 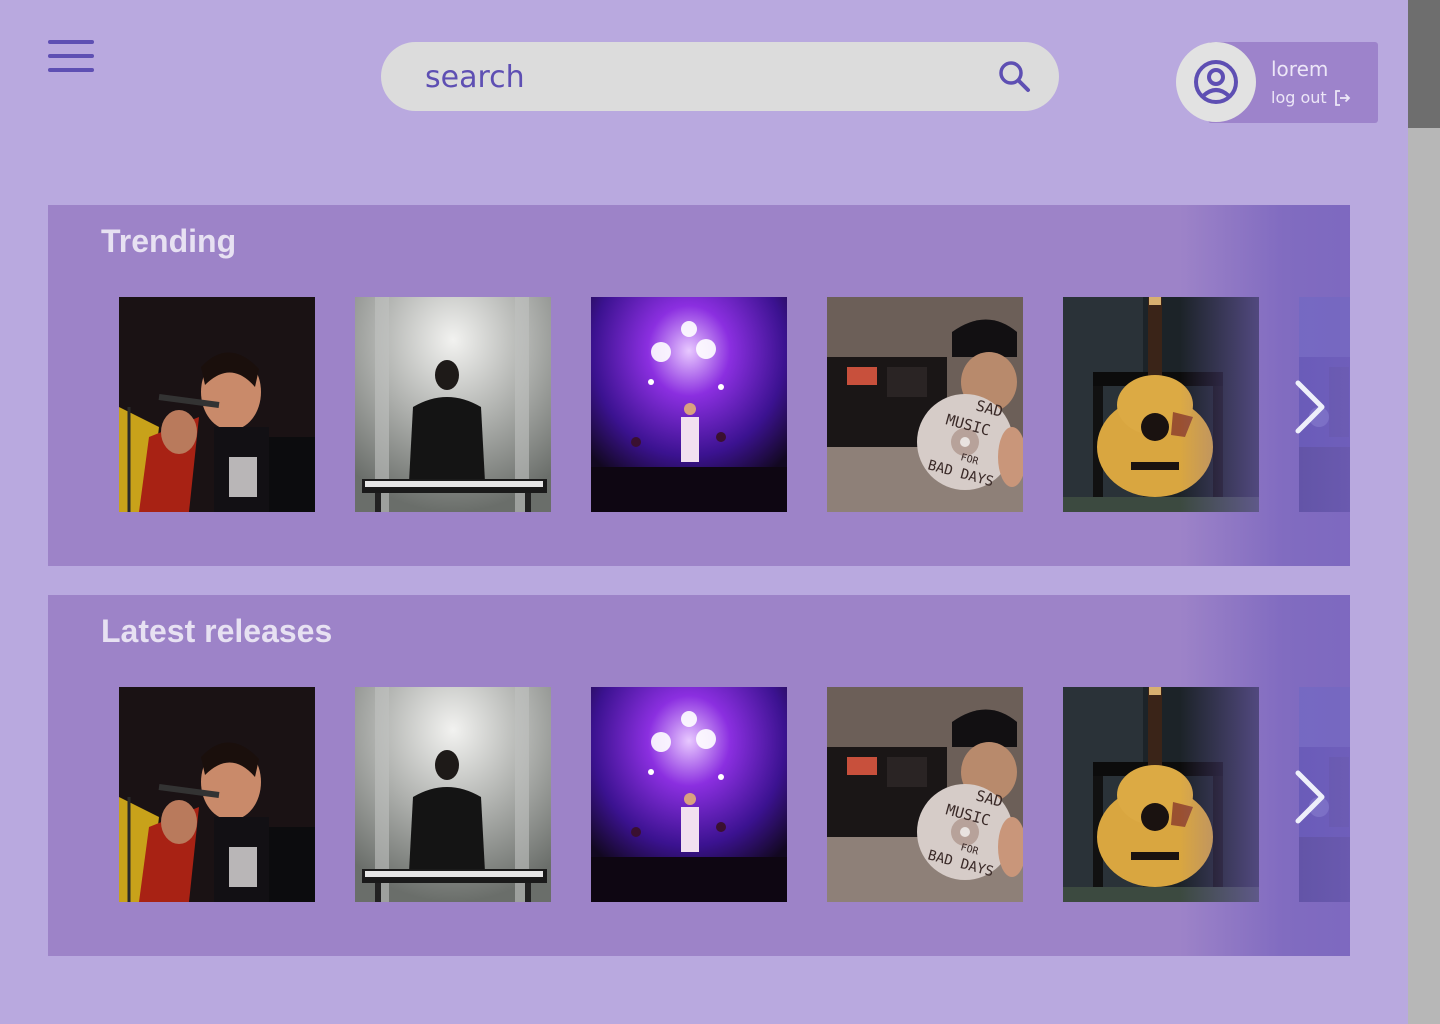 I want to click on logout-label: log out, so click(x=1299, y=97).